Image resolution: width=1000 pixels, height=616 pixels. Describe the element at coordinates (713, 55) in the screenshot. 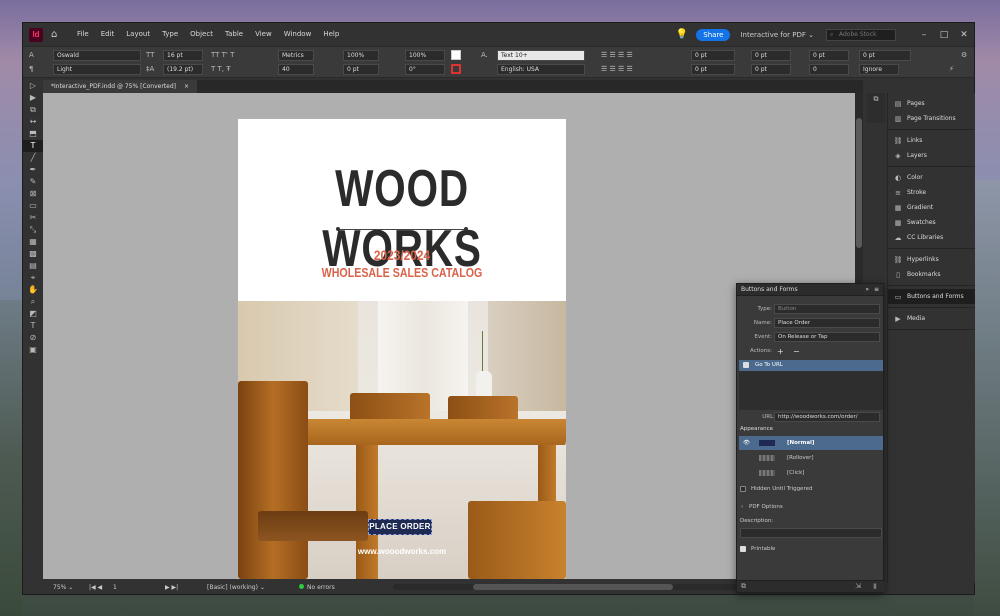

I see `left-indent-field: 0 pt` at that location.